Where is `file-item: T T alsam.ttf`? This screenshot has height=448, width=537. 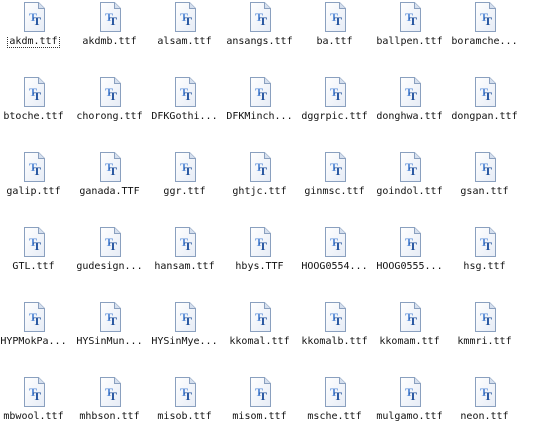
file-item: T T alsam.ttf is located at coordinates (184, 37).